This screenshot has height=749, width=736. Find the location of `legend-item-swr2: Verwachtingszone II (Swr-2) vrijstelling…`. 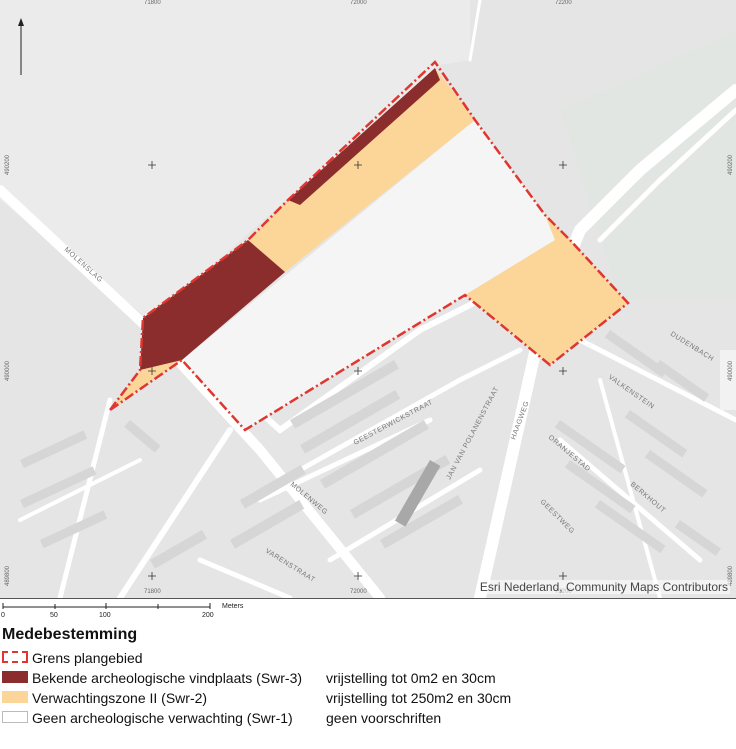

legend-item-swr2: Verwachtingszone II (Swr-2) vrijstelling… is located at coordinates (368, 698).